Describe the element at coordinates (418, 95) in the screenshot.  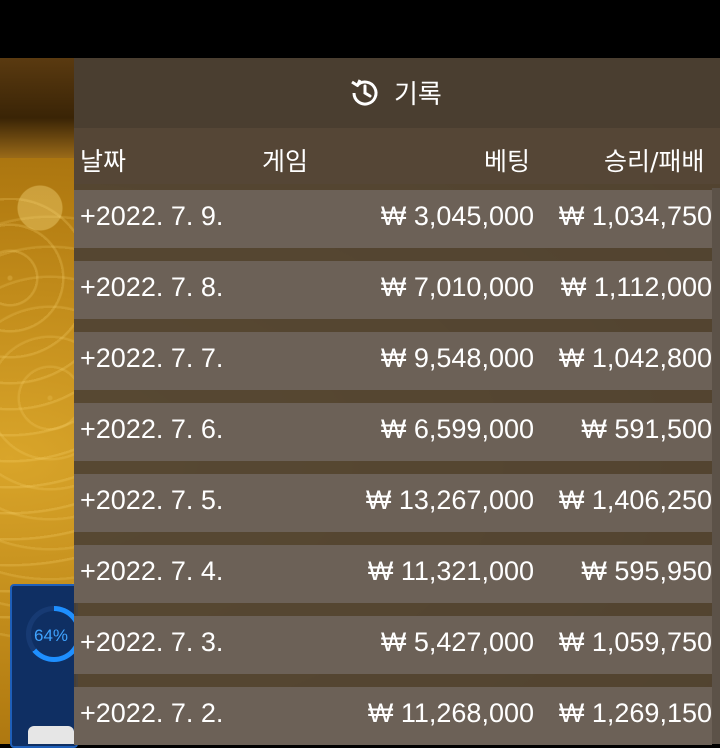
I see `panel-title-text: 기록` at that location.